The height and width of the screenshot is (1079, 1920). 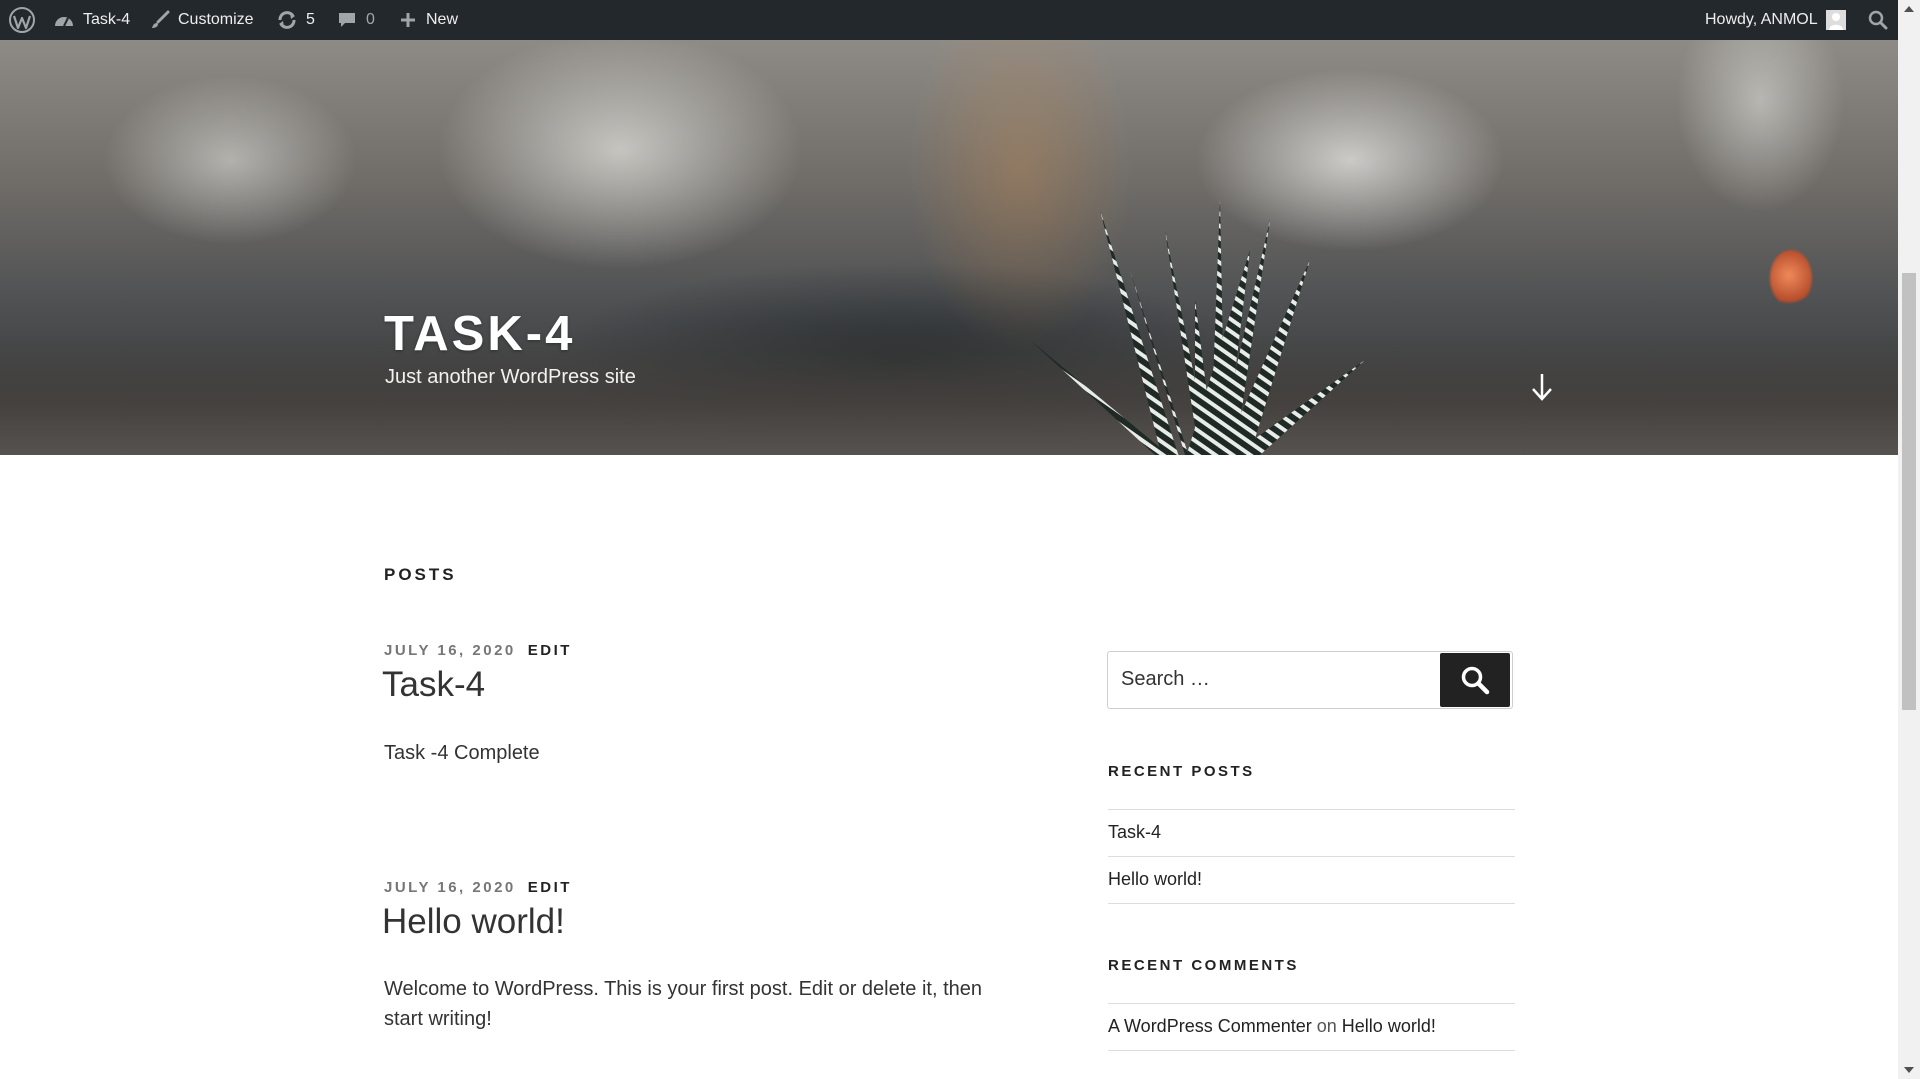 I want to click on header-image-table, so click(x=949, y=390).